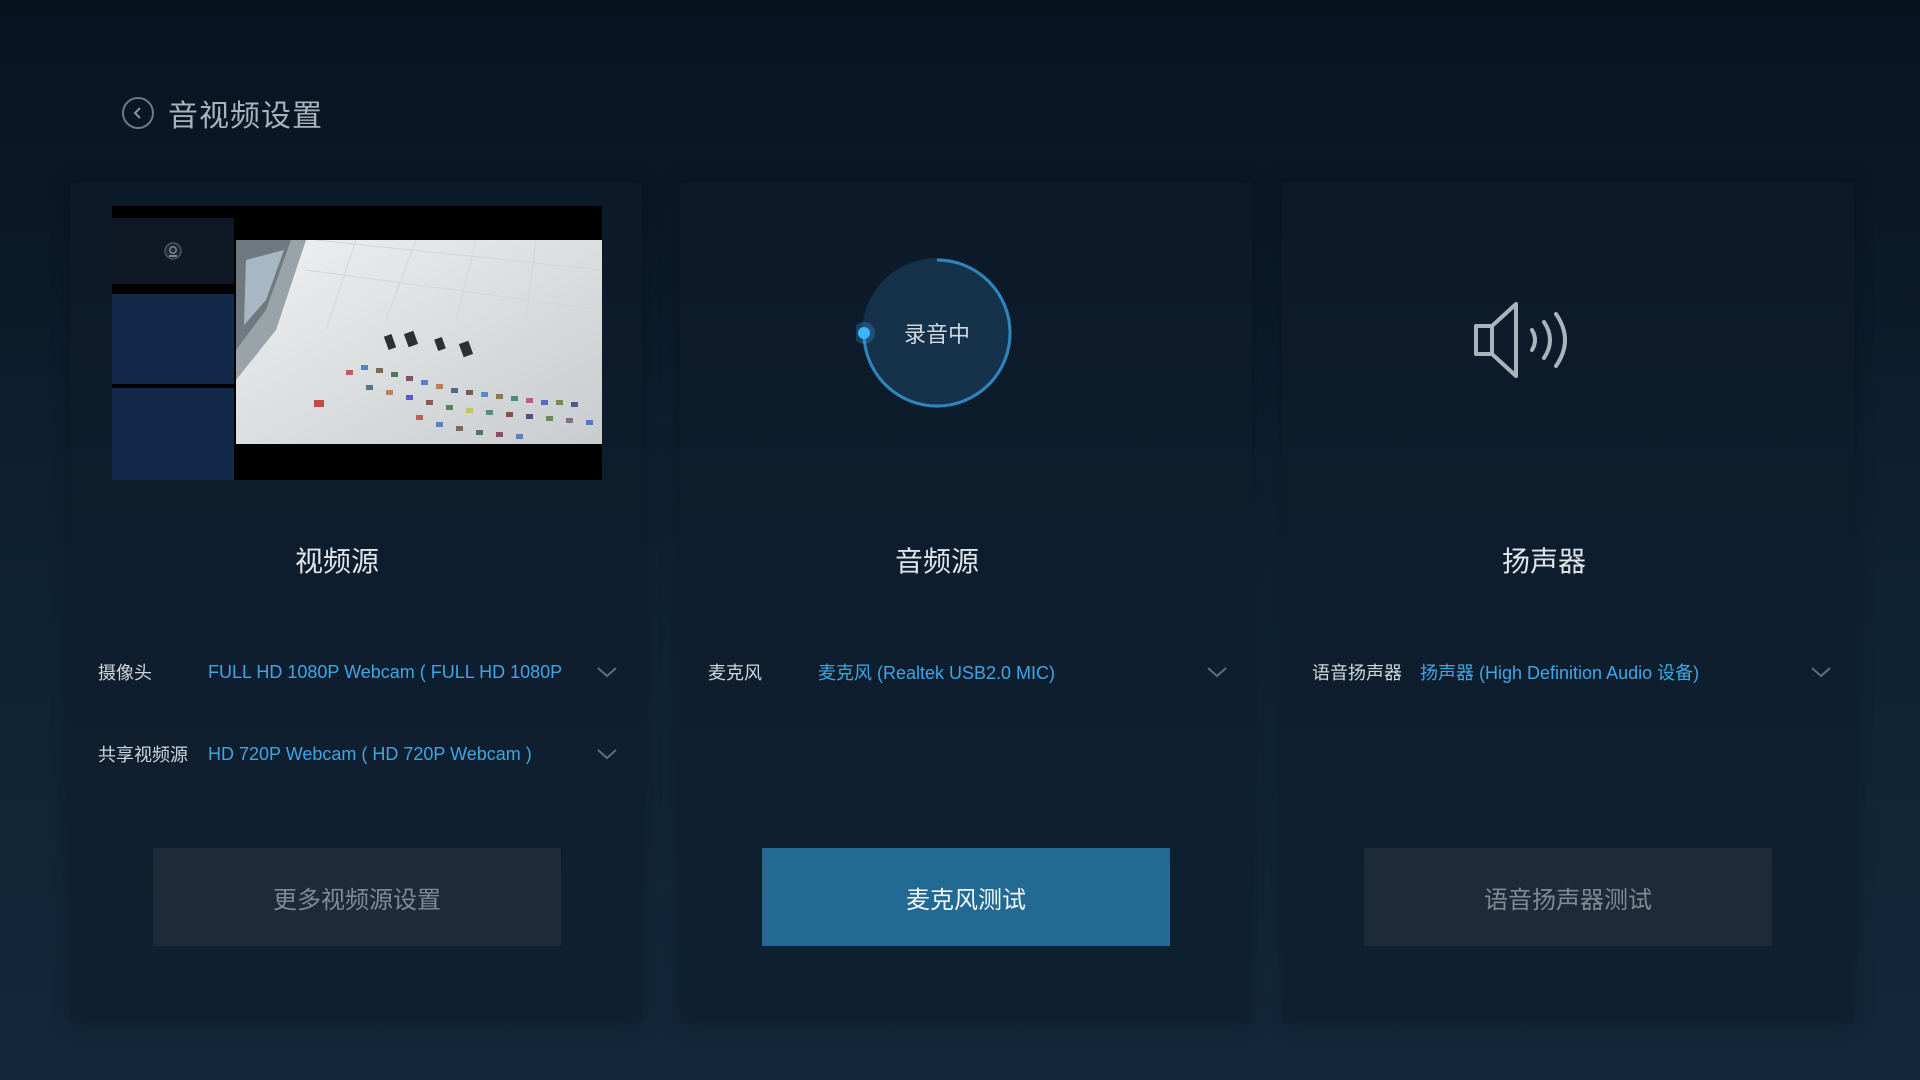 This screenshot has width=1920, height=1080. I want to click on webcam-icon, so click(173, 251).